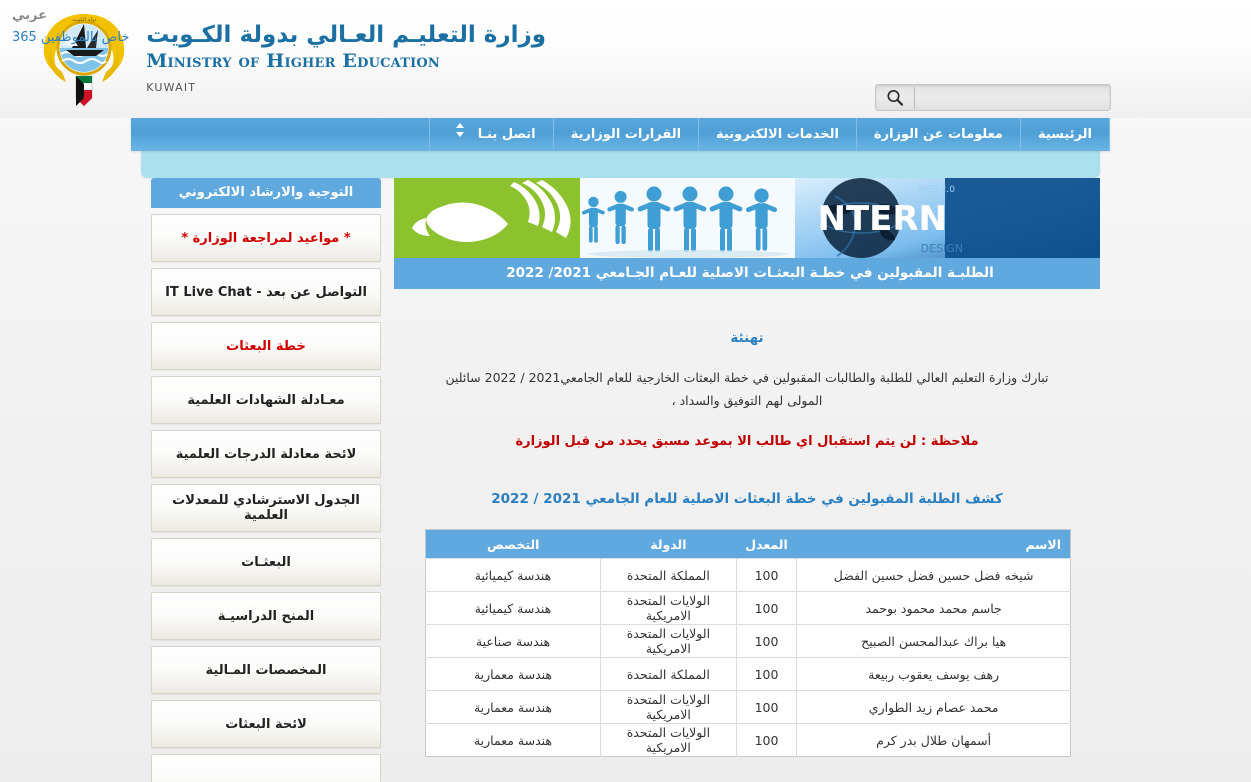 The width and height of the screenshot is (1251, 782). What do you see at coordinates (513, 641) in the screenshot?
I see `cell-major: هندسة صناعية` at bounding box center [513, 641].